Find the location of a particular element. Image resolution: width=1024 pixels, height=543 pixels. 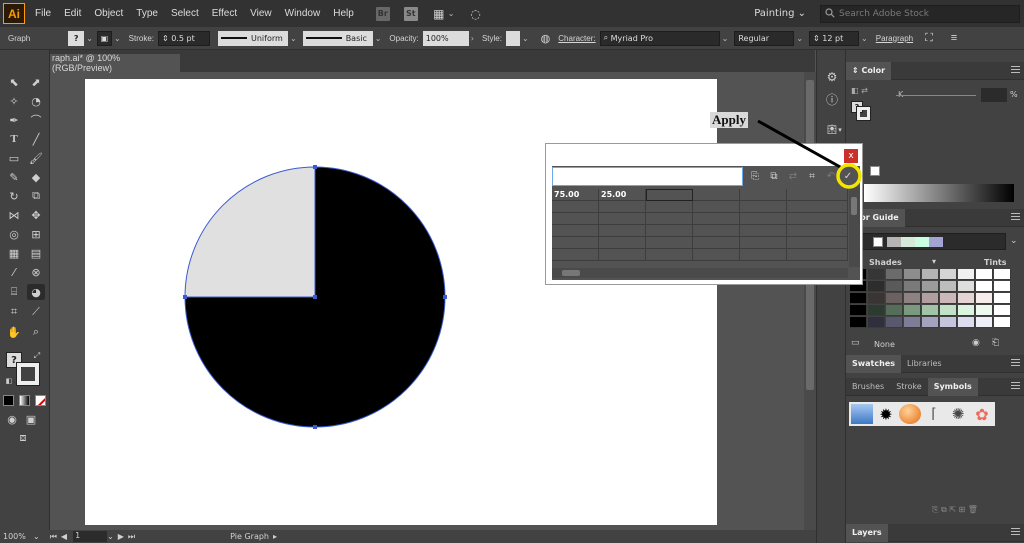

apply-highlight-circle is located at coordinates (849, 176).